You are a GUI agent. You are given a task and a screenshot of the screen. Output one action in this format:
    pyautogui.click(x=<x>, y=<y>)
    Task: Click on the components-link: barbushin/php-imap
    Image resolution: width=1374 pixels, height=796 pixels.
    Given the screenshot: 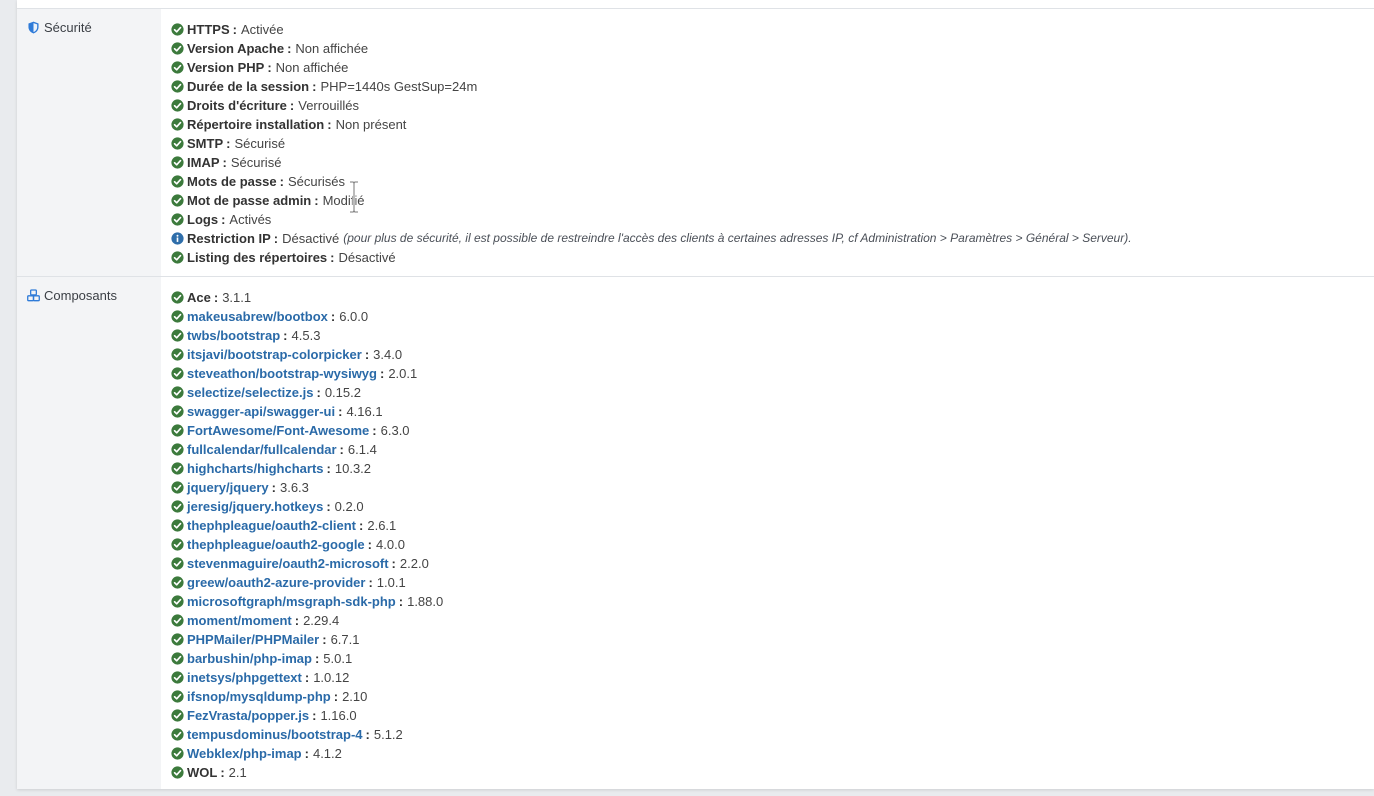 What is the action you would take?
    pyautogui.click(x=249, y=658)
    